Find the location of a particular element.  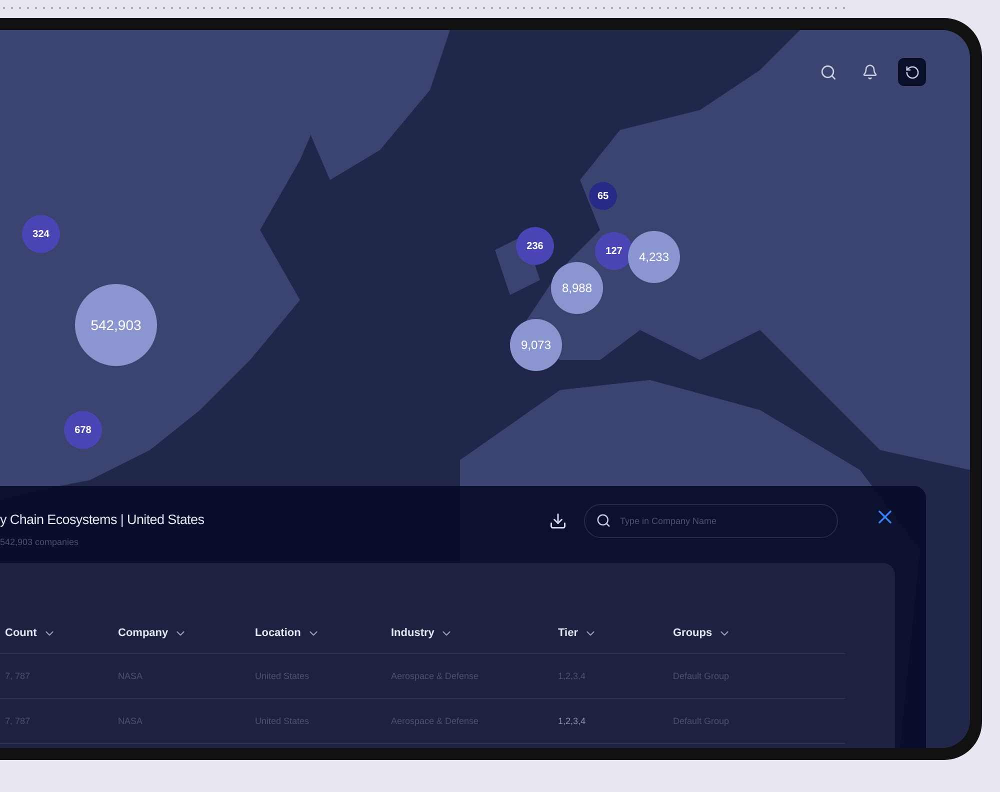

column-header: Industry is located at coordinates (422, 633).